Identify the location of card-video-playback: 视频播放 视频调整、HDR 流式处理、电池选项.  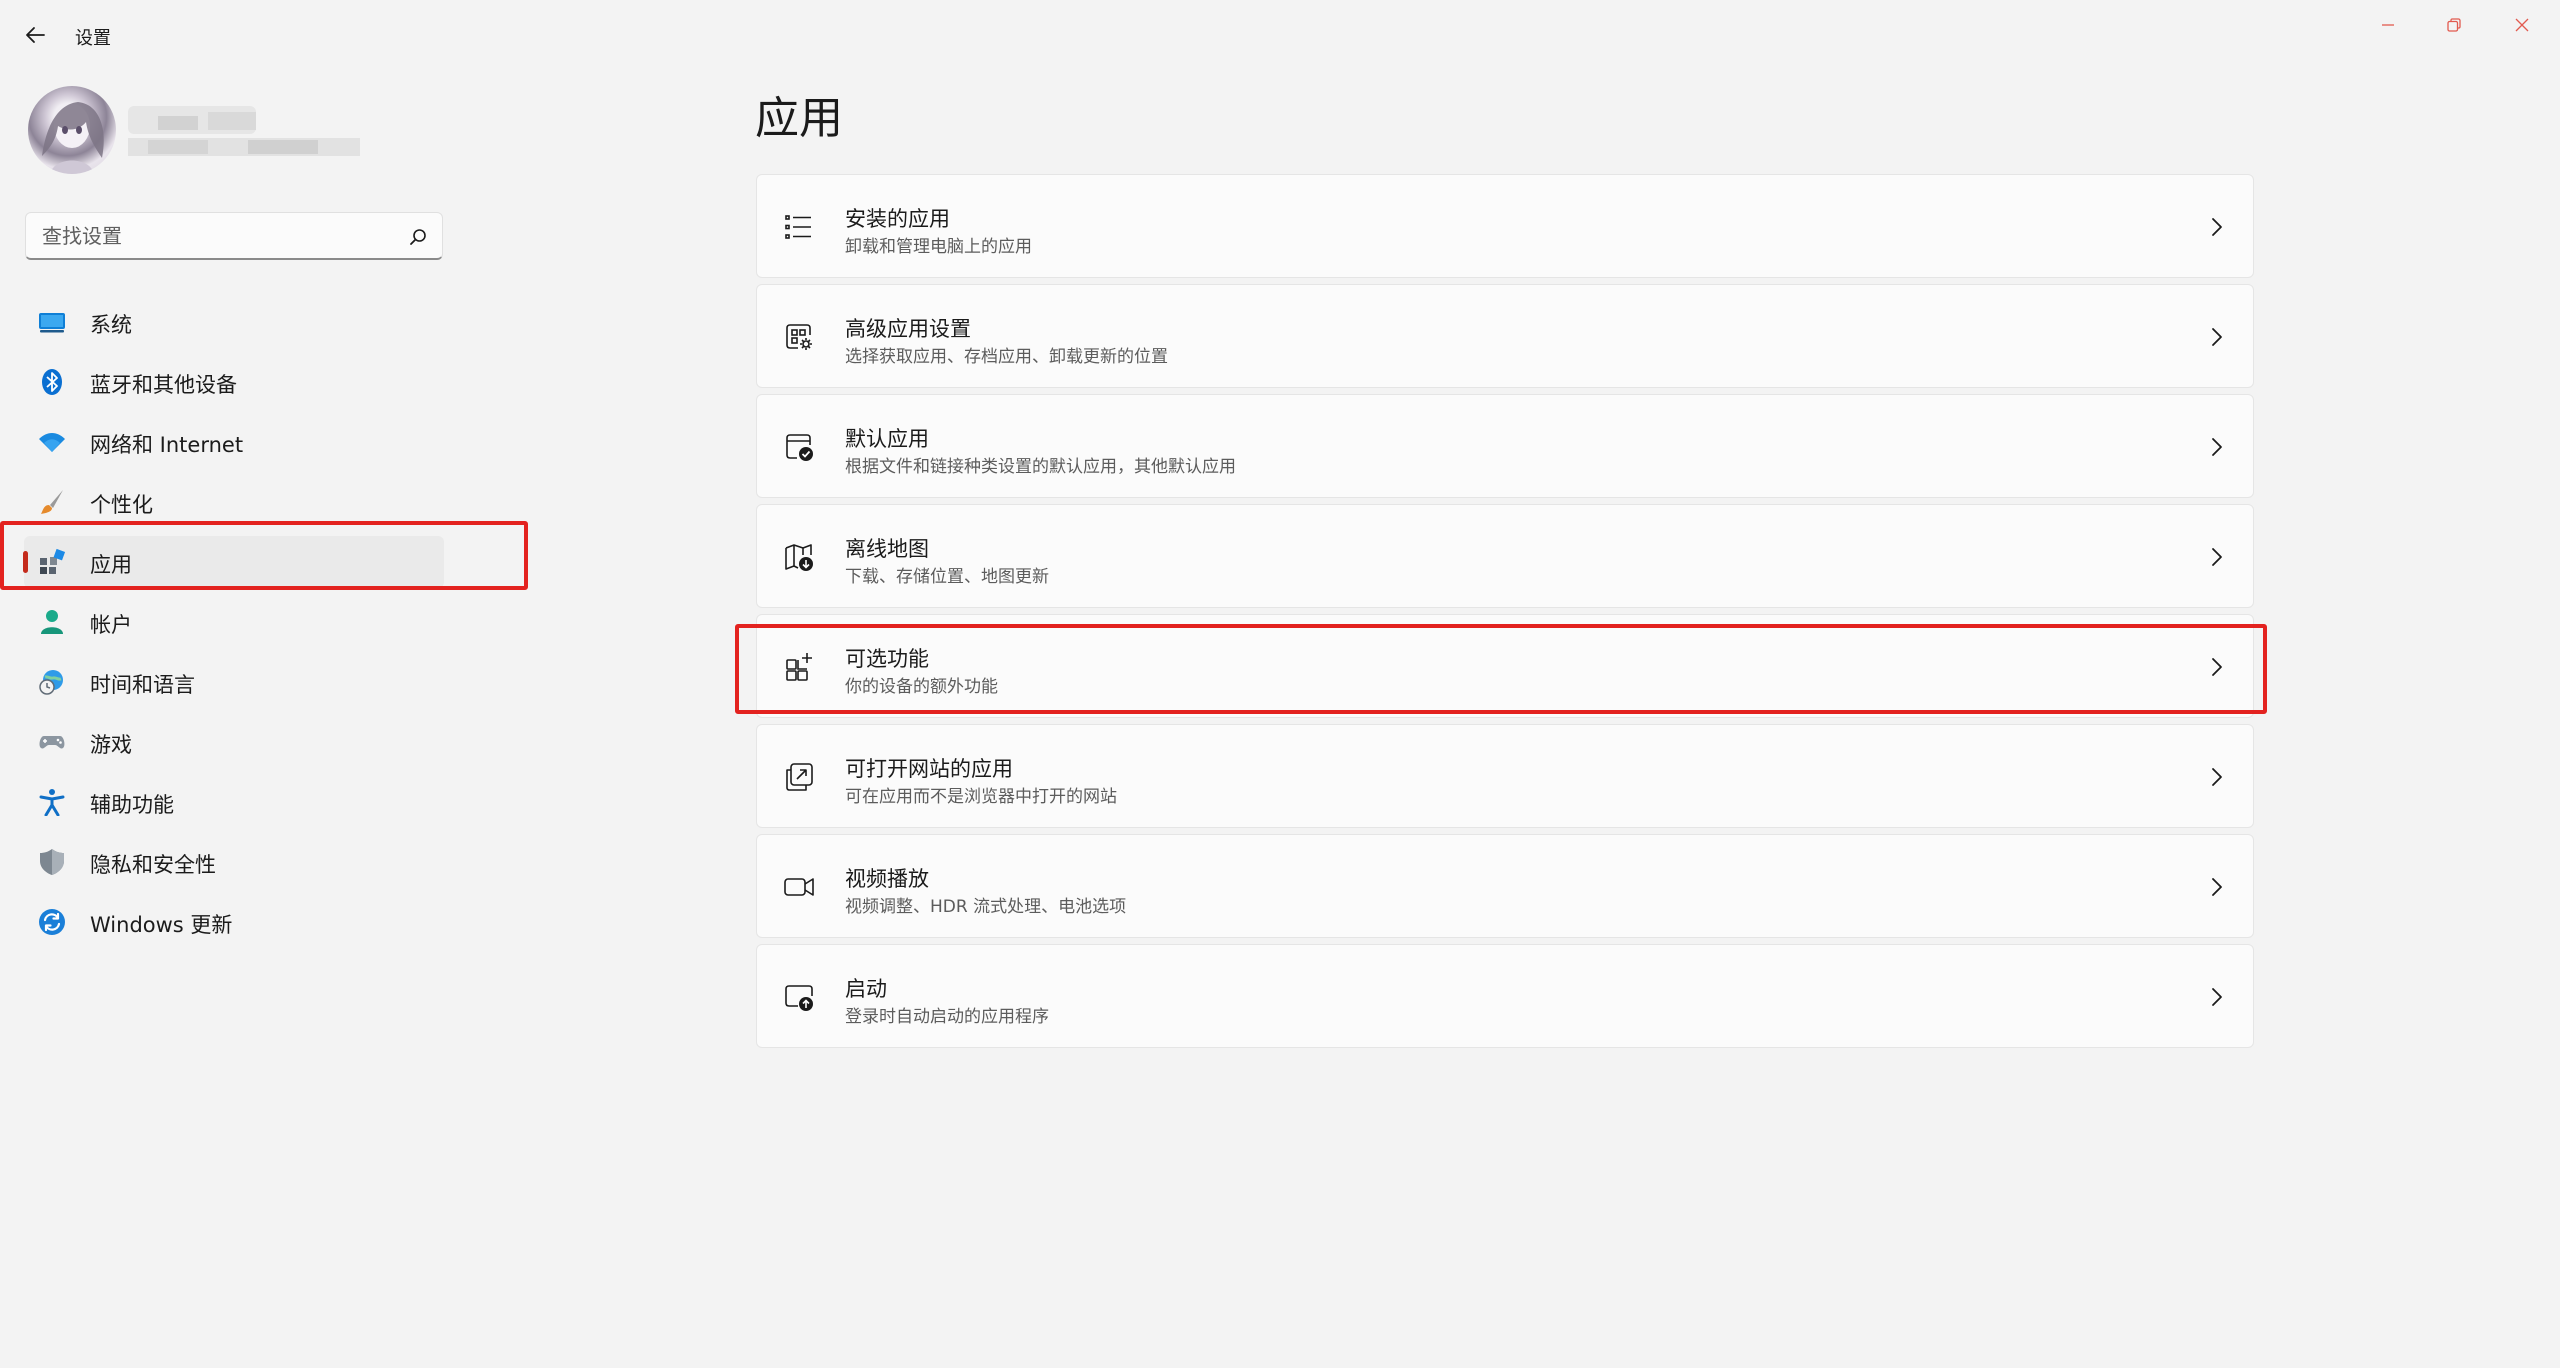
(1505, 886).